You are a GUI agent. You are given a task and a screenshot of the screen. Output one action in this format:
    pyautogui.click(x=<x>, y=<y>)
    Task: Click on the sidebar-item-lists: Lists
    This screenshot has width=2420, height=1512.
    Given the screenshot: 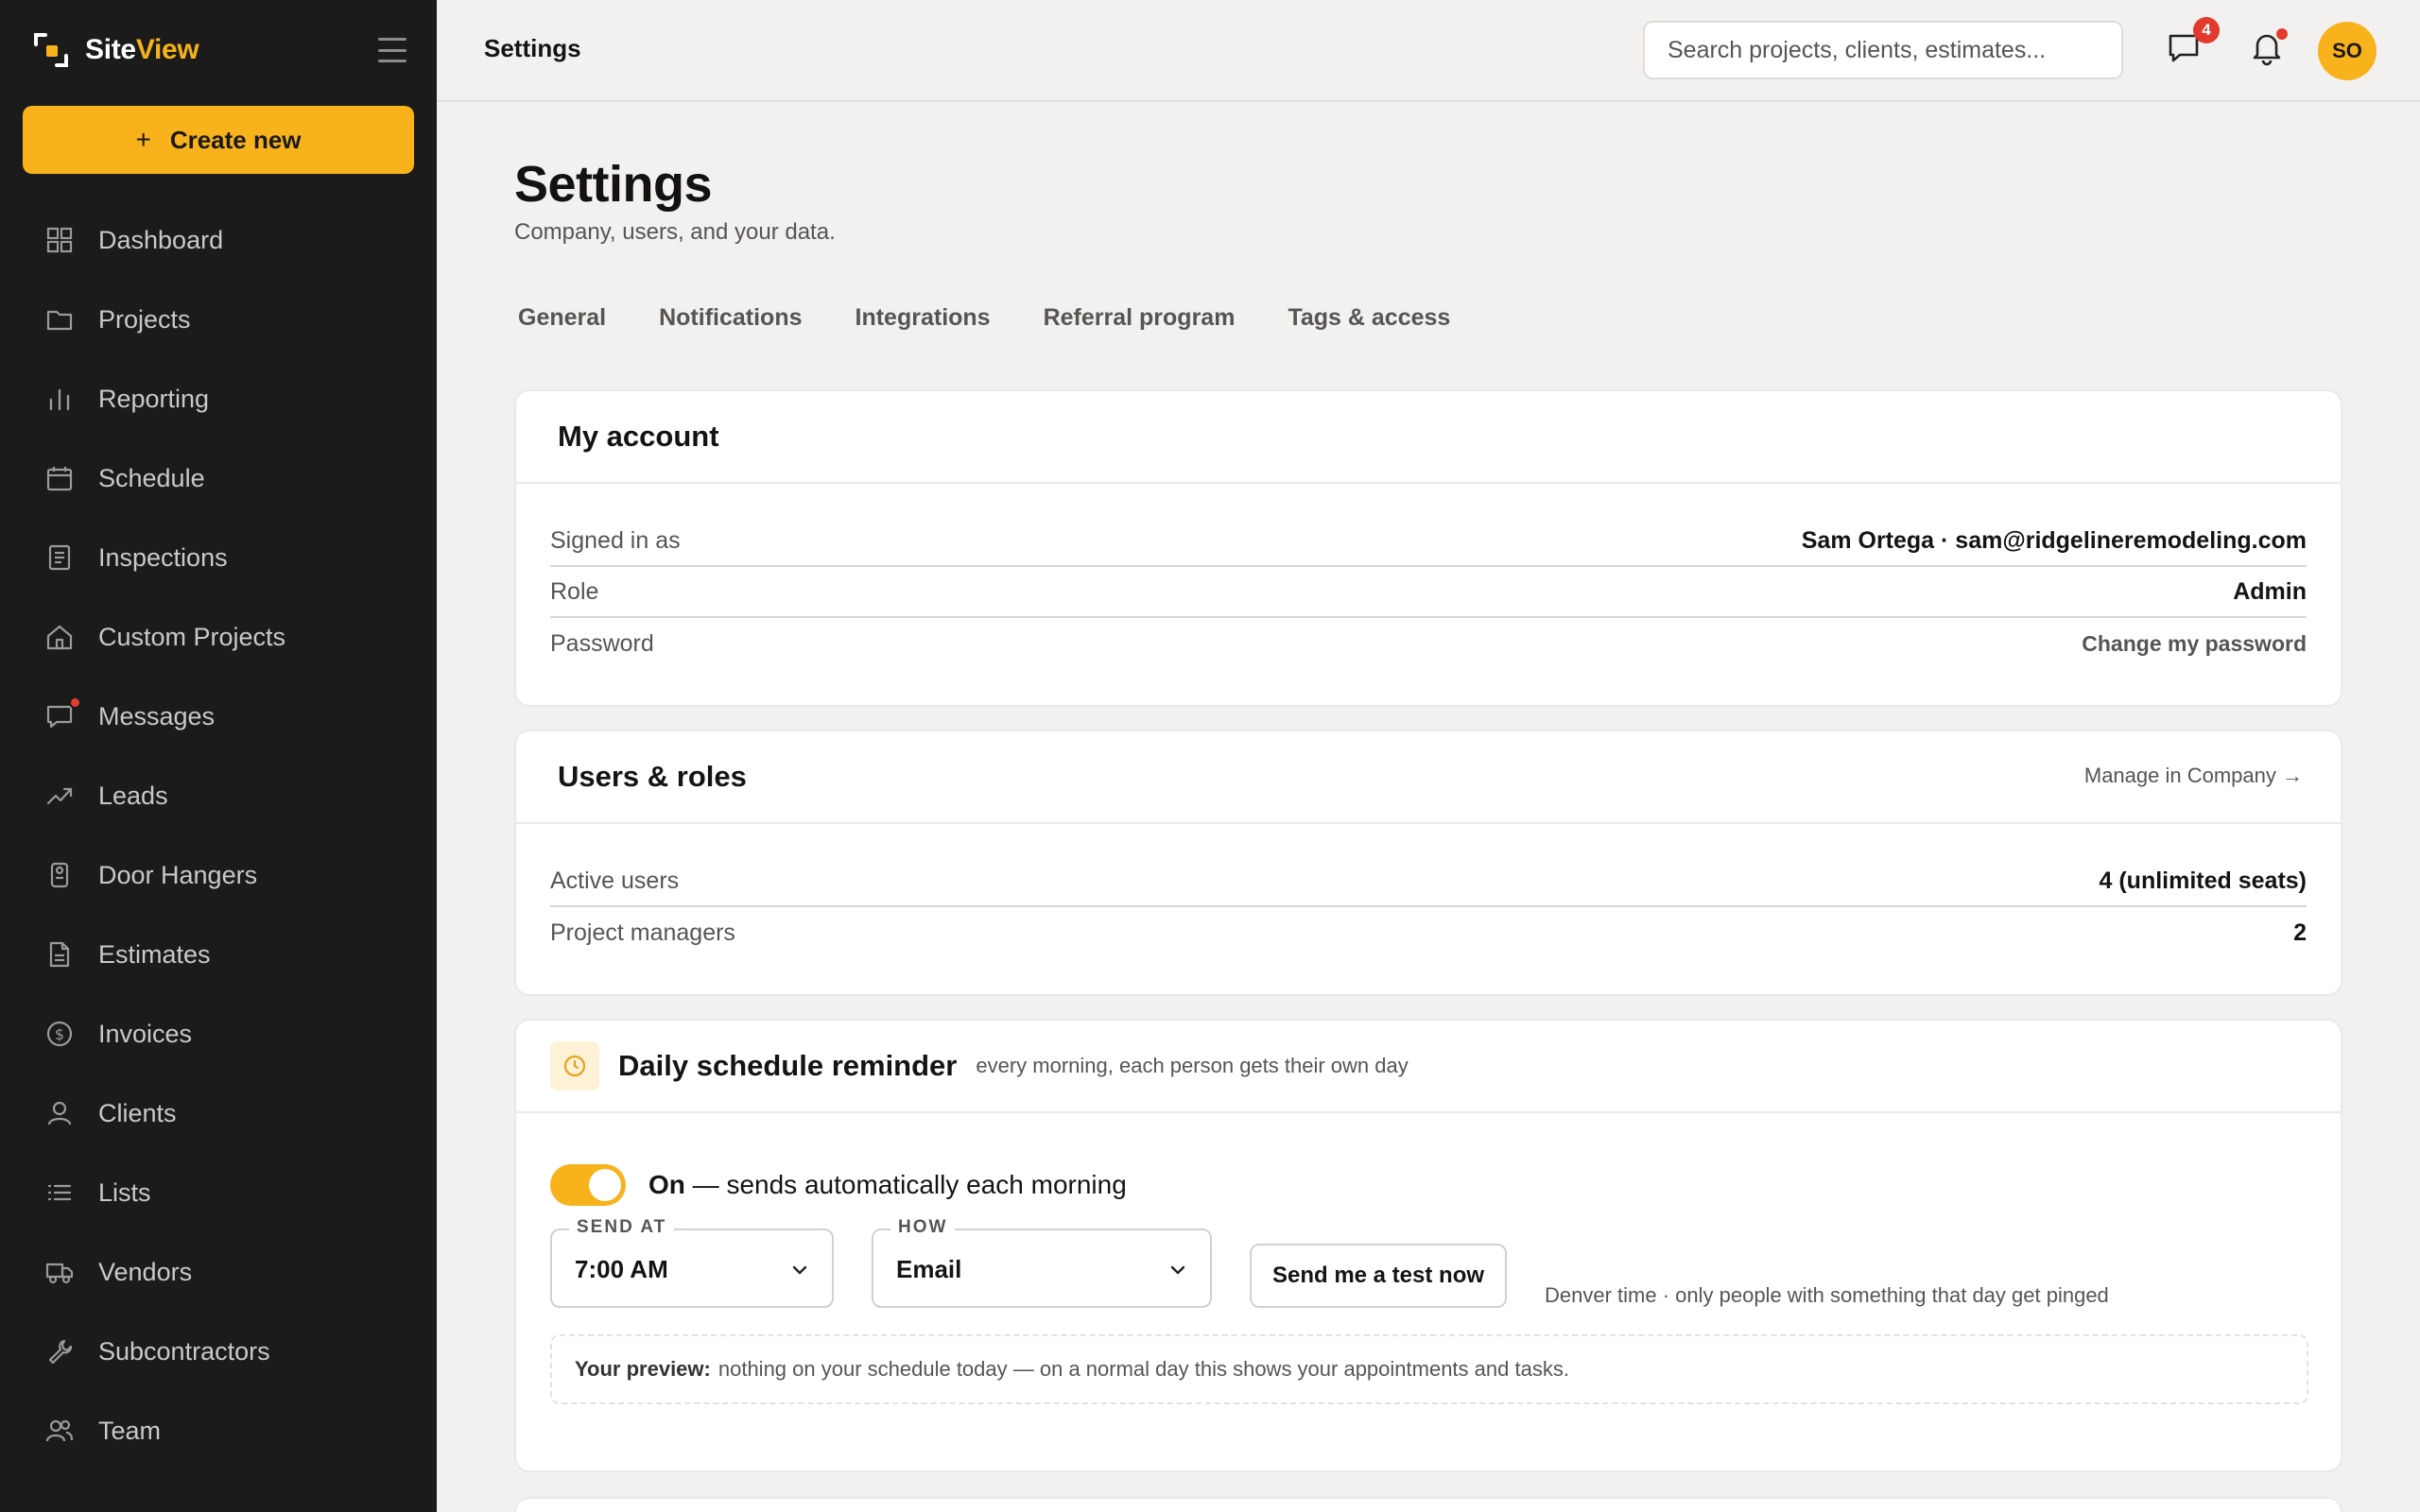 What is the action you would take?
    pyautogui.click(x=218, y=1192)
    